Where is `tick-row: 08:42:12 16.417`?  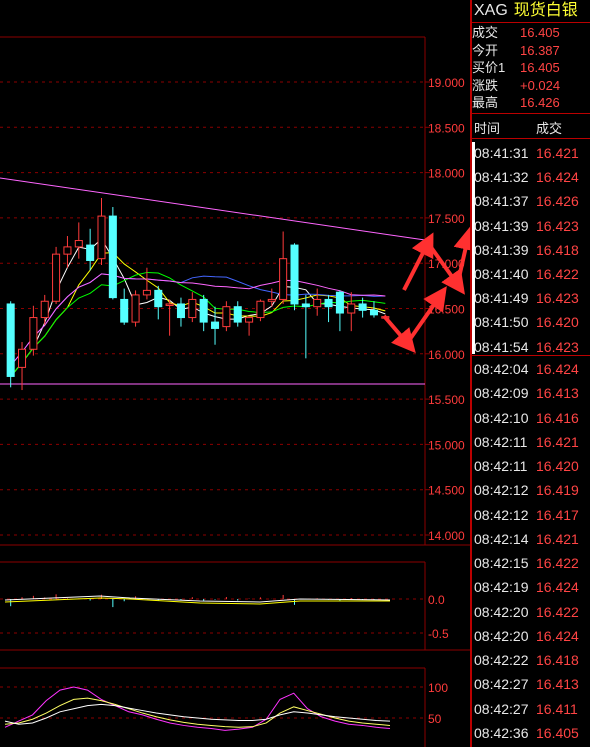
tick-row: 08:42:12 16.417 is located at coordinates (531, 515).